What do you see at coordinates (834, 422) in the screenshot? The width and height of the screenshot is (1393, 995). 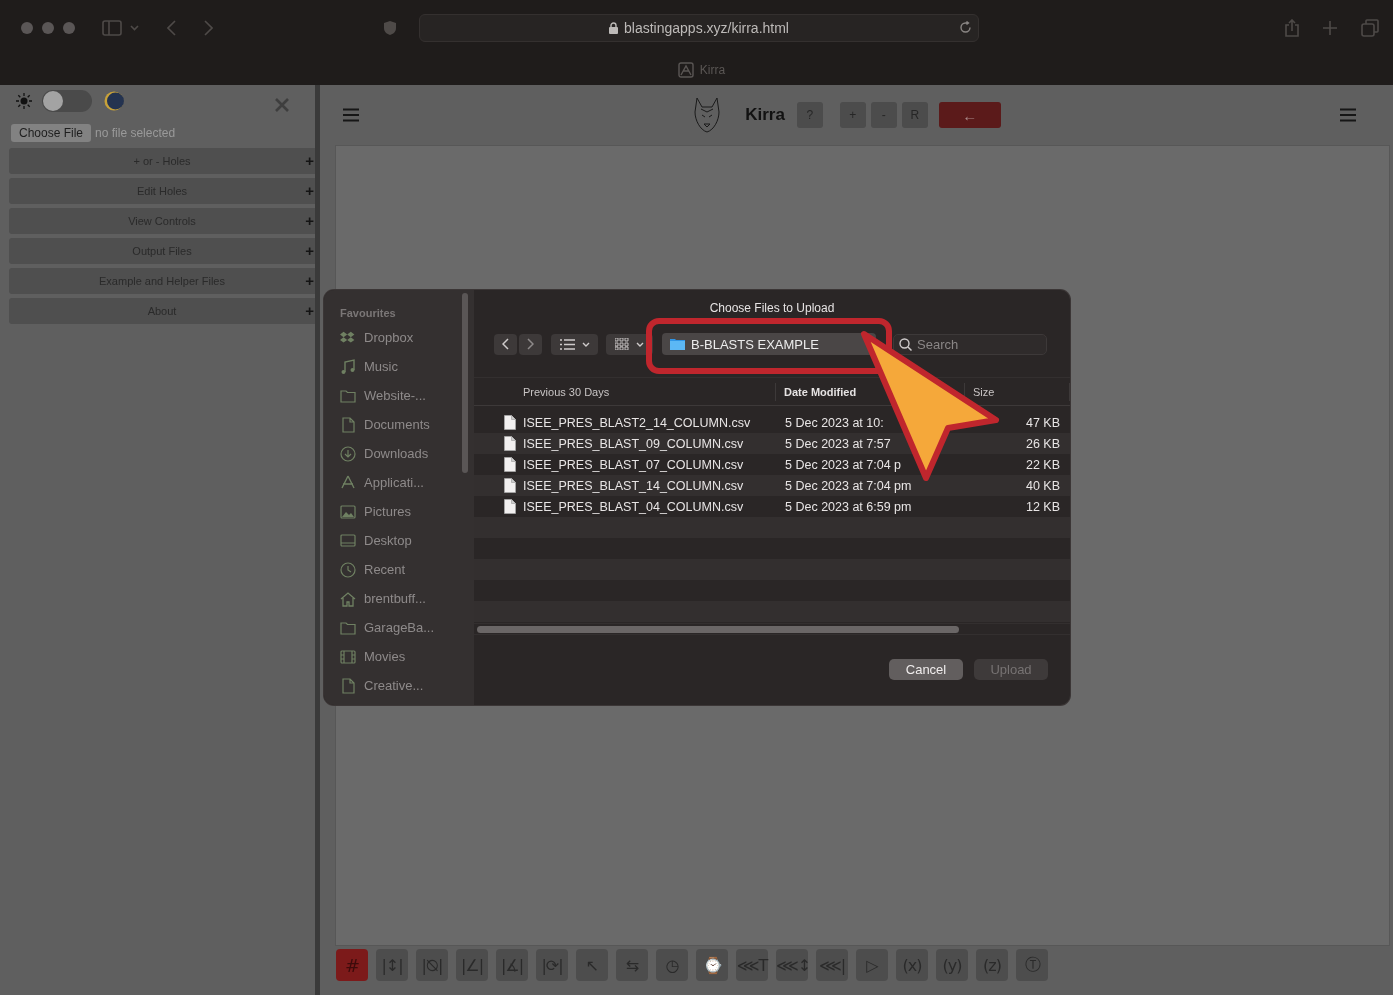 I see `table-cell-text: 5 Dec 2023 at 10:` at bounding box center [834, 422].